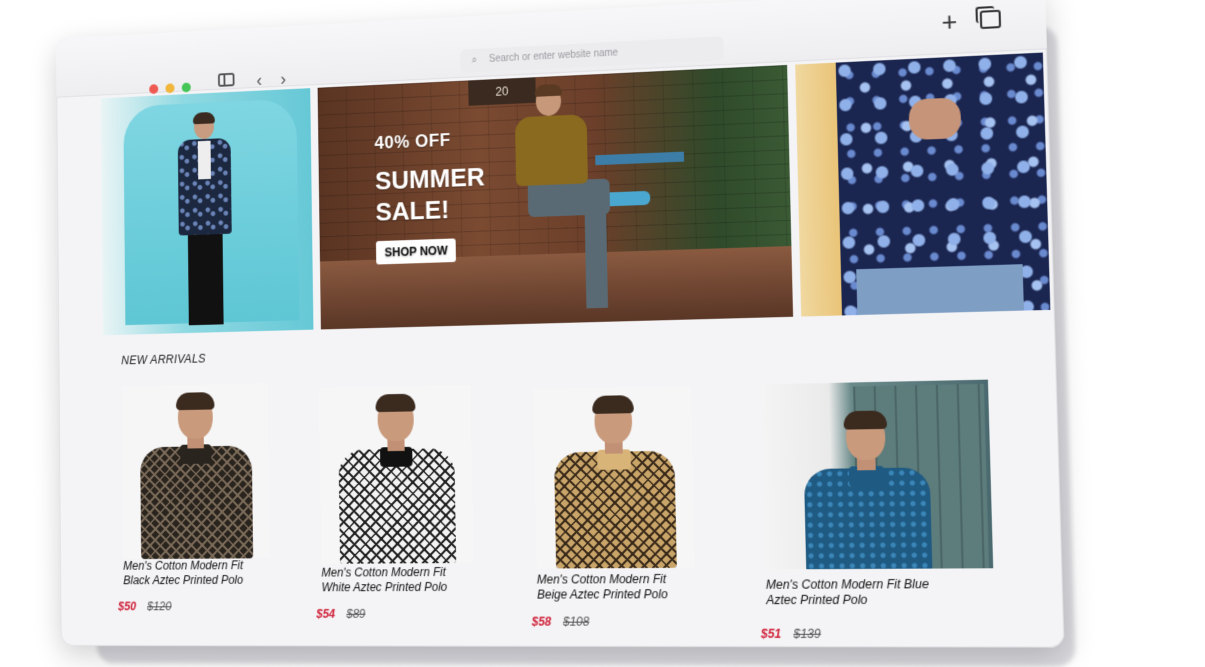 This screenshot has height=667, width=1205. Describe the element at coordinates (542, 622) in the screenshot. I see `product-price: $58` at that location.